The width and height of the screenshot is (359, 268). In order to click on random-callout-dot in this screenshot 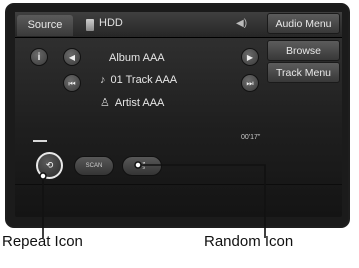, I will do `click(138, 165)`.